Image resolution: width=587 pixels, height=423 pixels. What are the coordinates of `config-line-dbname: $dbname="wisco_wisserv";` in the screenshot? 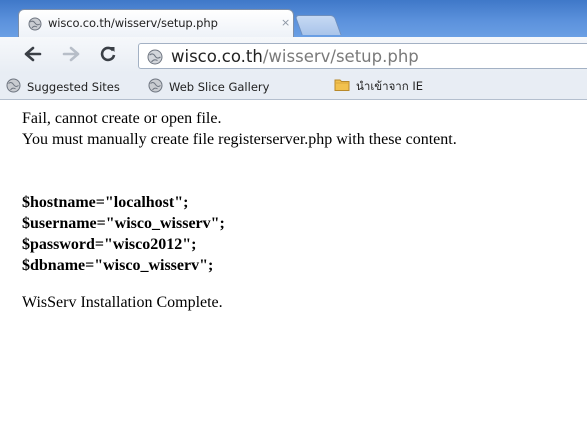 It's located at (118, 265).